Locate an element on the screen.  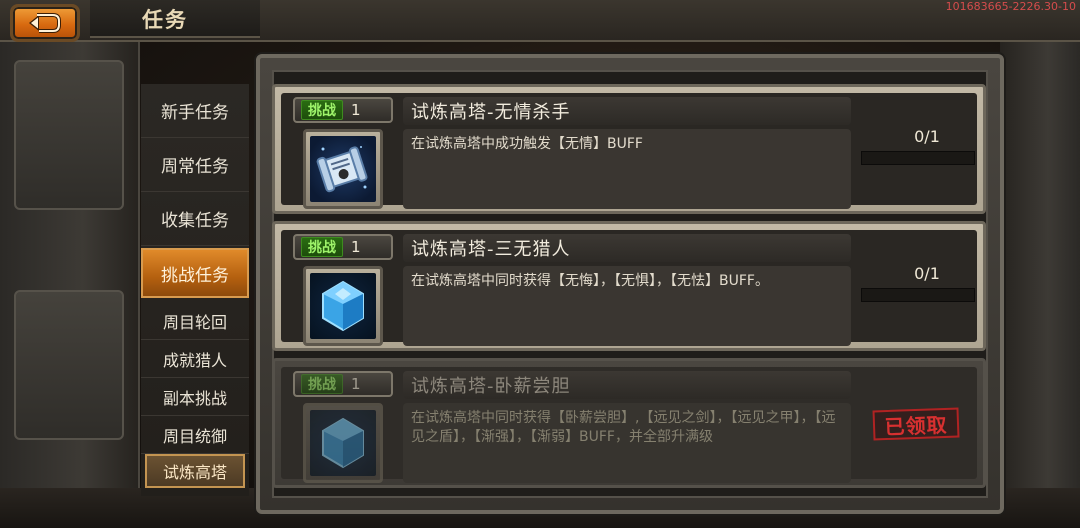
right-wall-decoration is located at coordinates (1040, 284).